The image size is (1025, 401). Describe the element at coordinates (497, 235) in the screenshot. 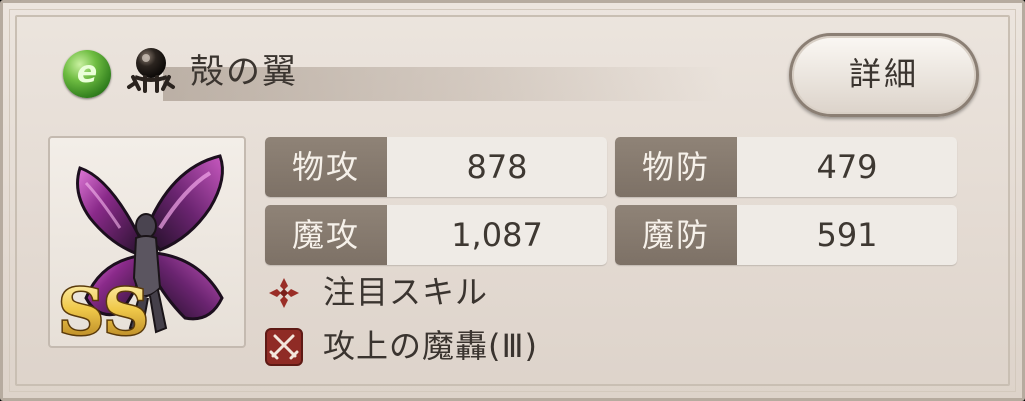

I see `stat-value: 1,087` at that location.